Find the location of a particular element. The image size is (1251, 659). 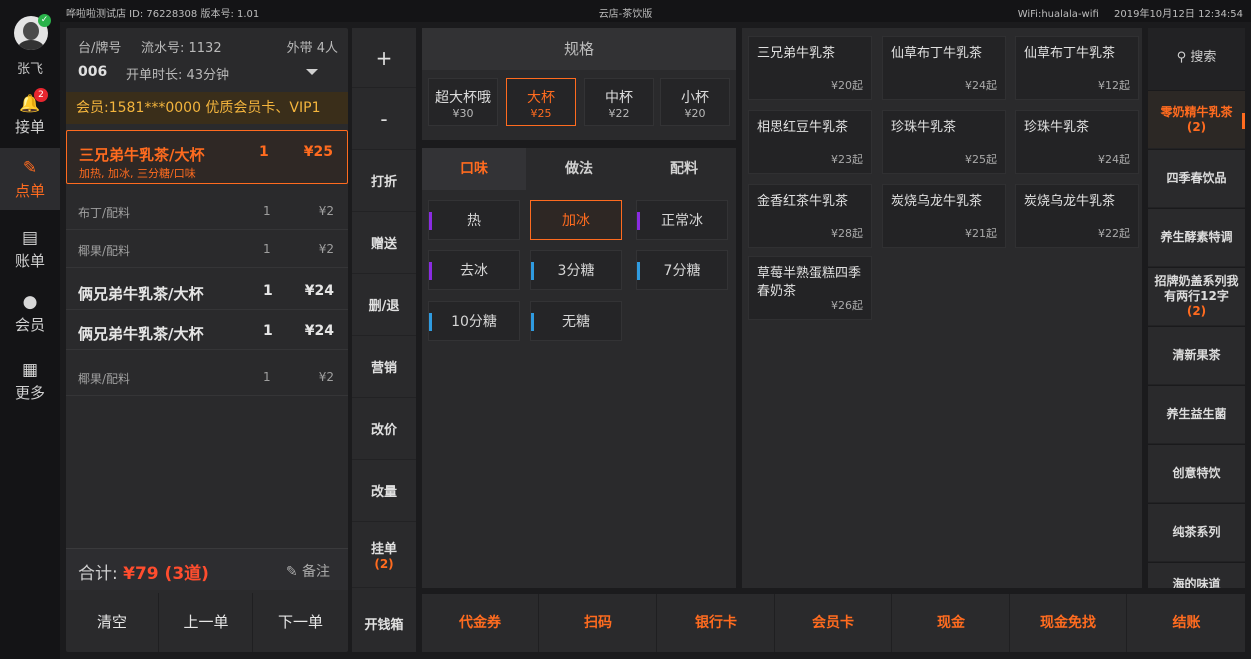

category-label: 清新果茶 is located at coordinates (1196, 355).